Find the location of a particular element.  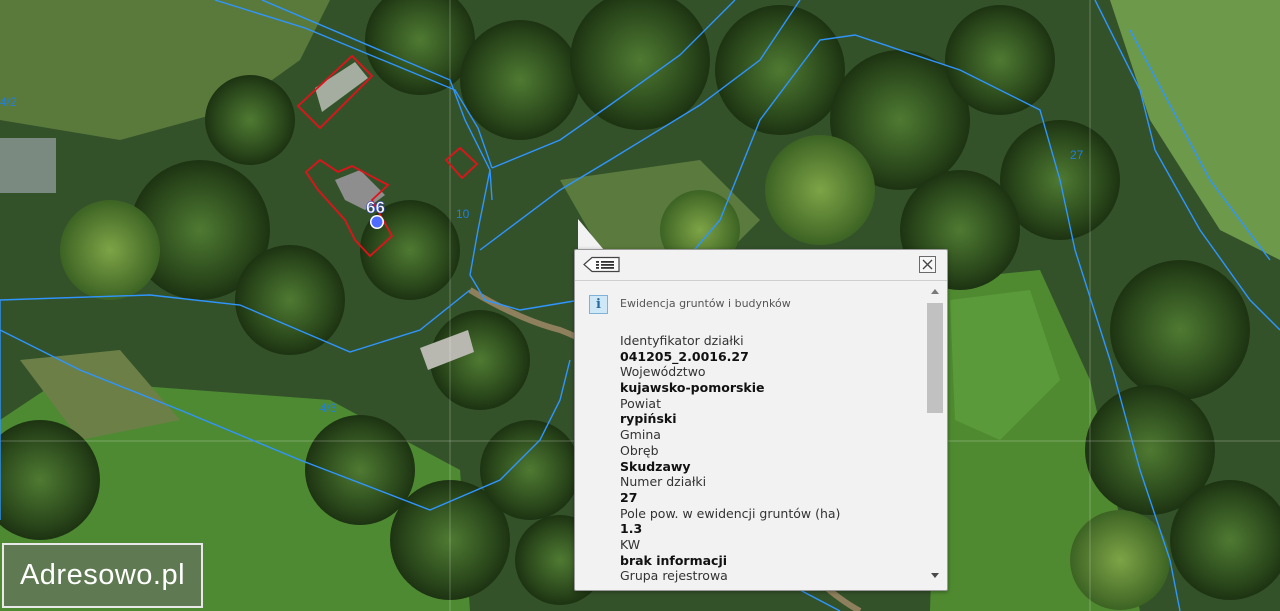

field-label: Gmina is located at coordinates (640, 435).